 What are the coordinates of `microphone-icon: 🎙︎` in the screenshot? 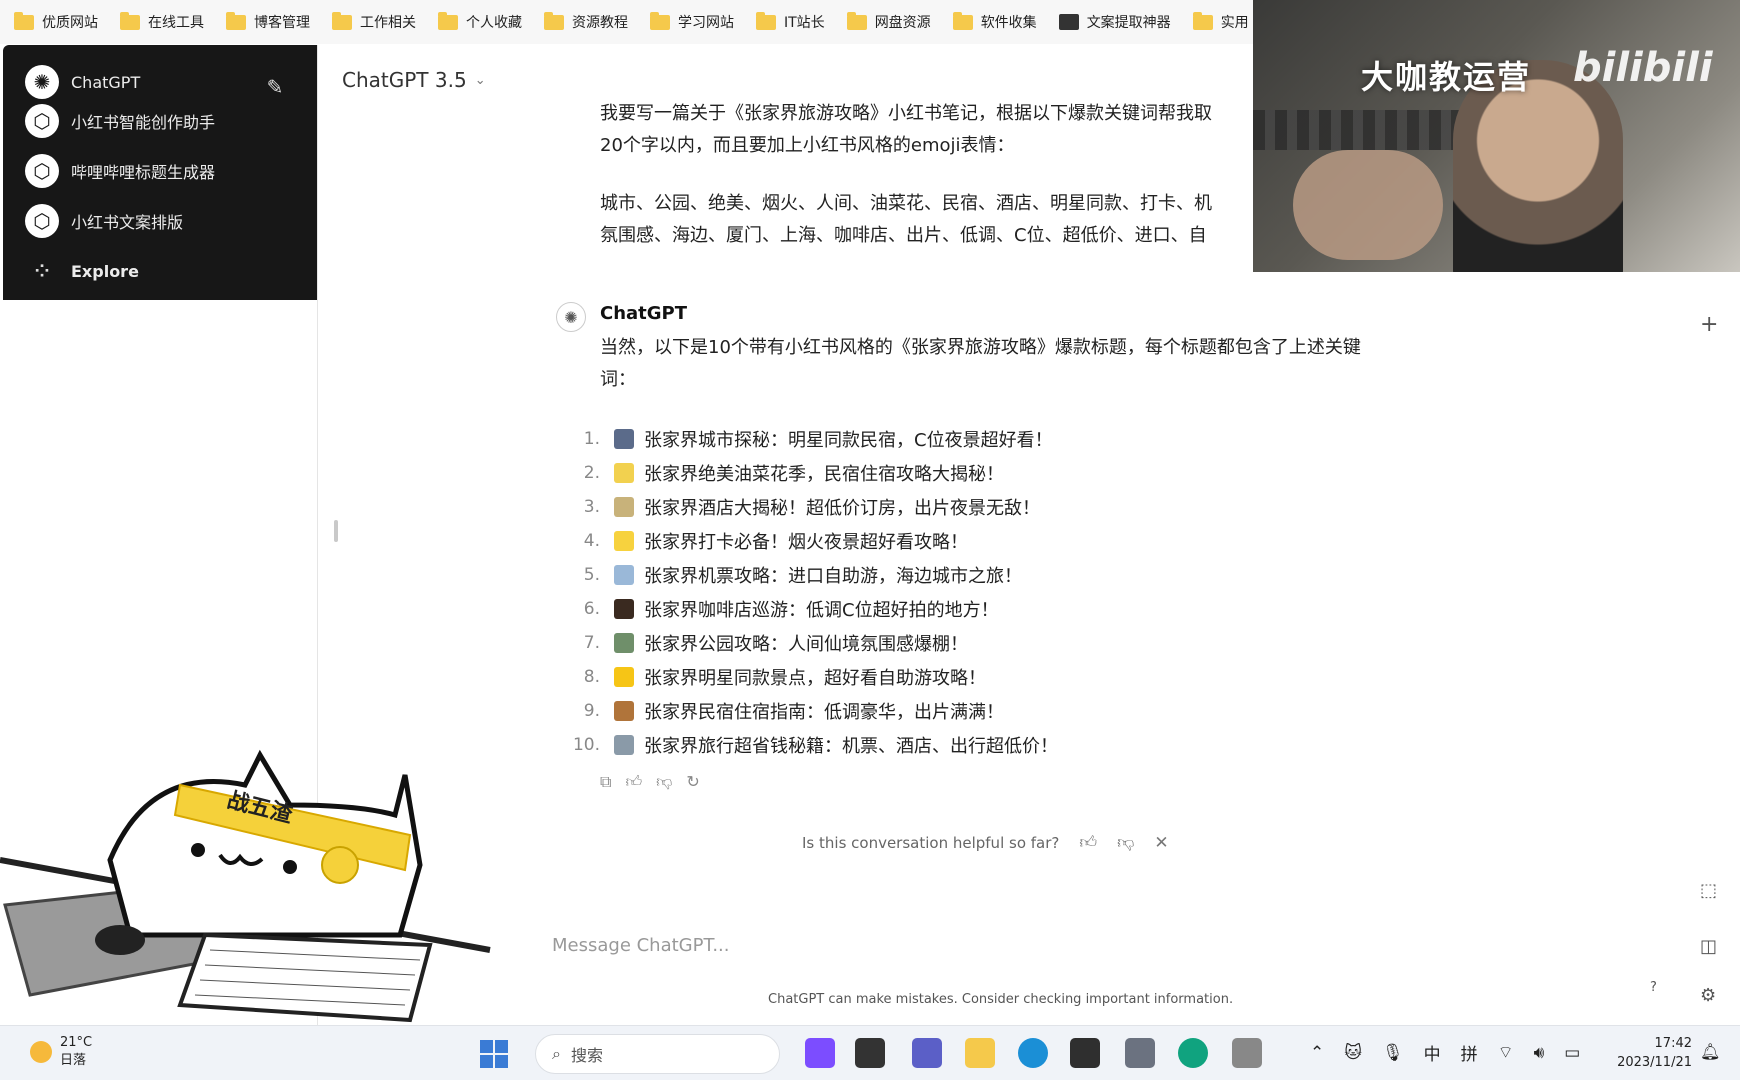 It's located at (1393, 1053).